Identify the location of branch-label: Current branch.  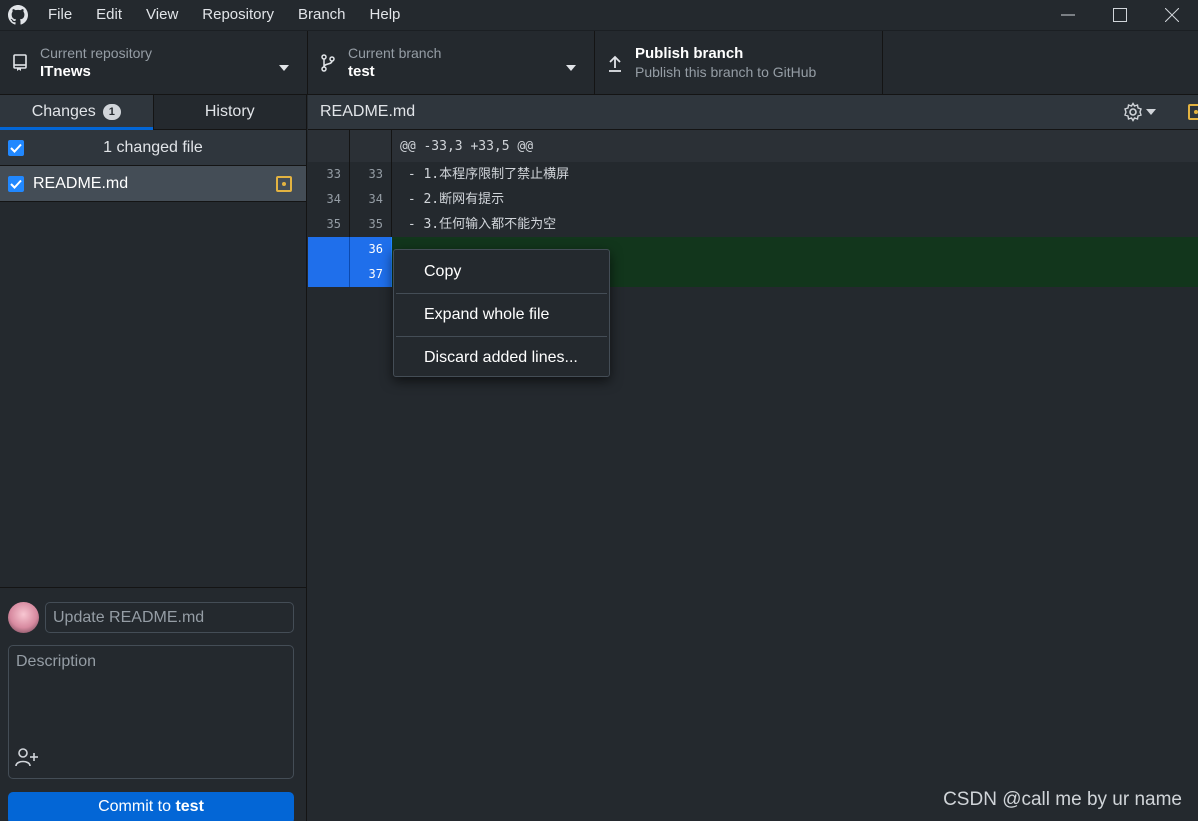
(395, 52).